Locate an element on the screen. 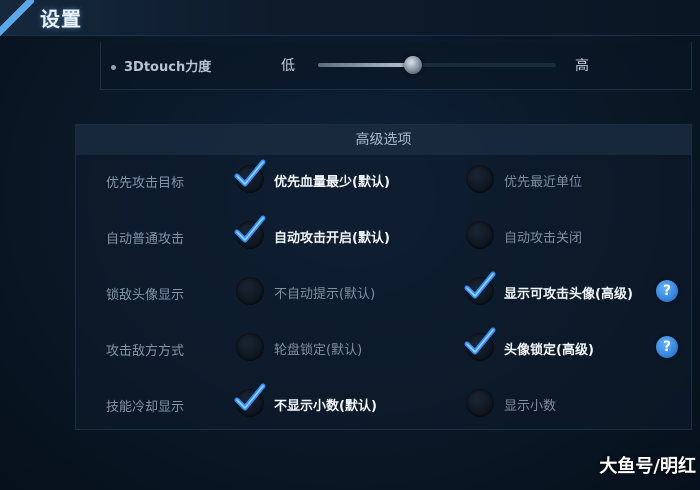 The width and height of the screenshot is (700, 490). bullet-icon is located at coordinates (113, 67).